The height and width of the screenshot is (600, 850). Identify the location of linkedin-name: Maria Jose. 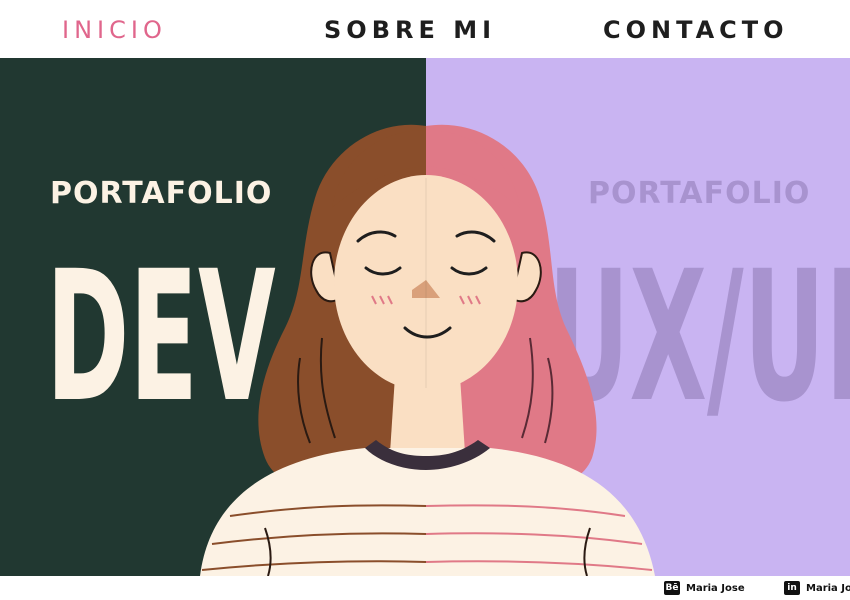
(828, 588).